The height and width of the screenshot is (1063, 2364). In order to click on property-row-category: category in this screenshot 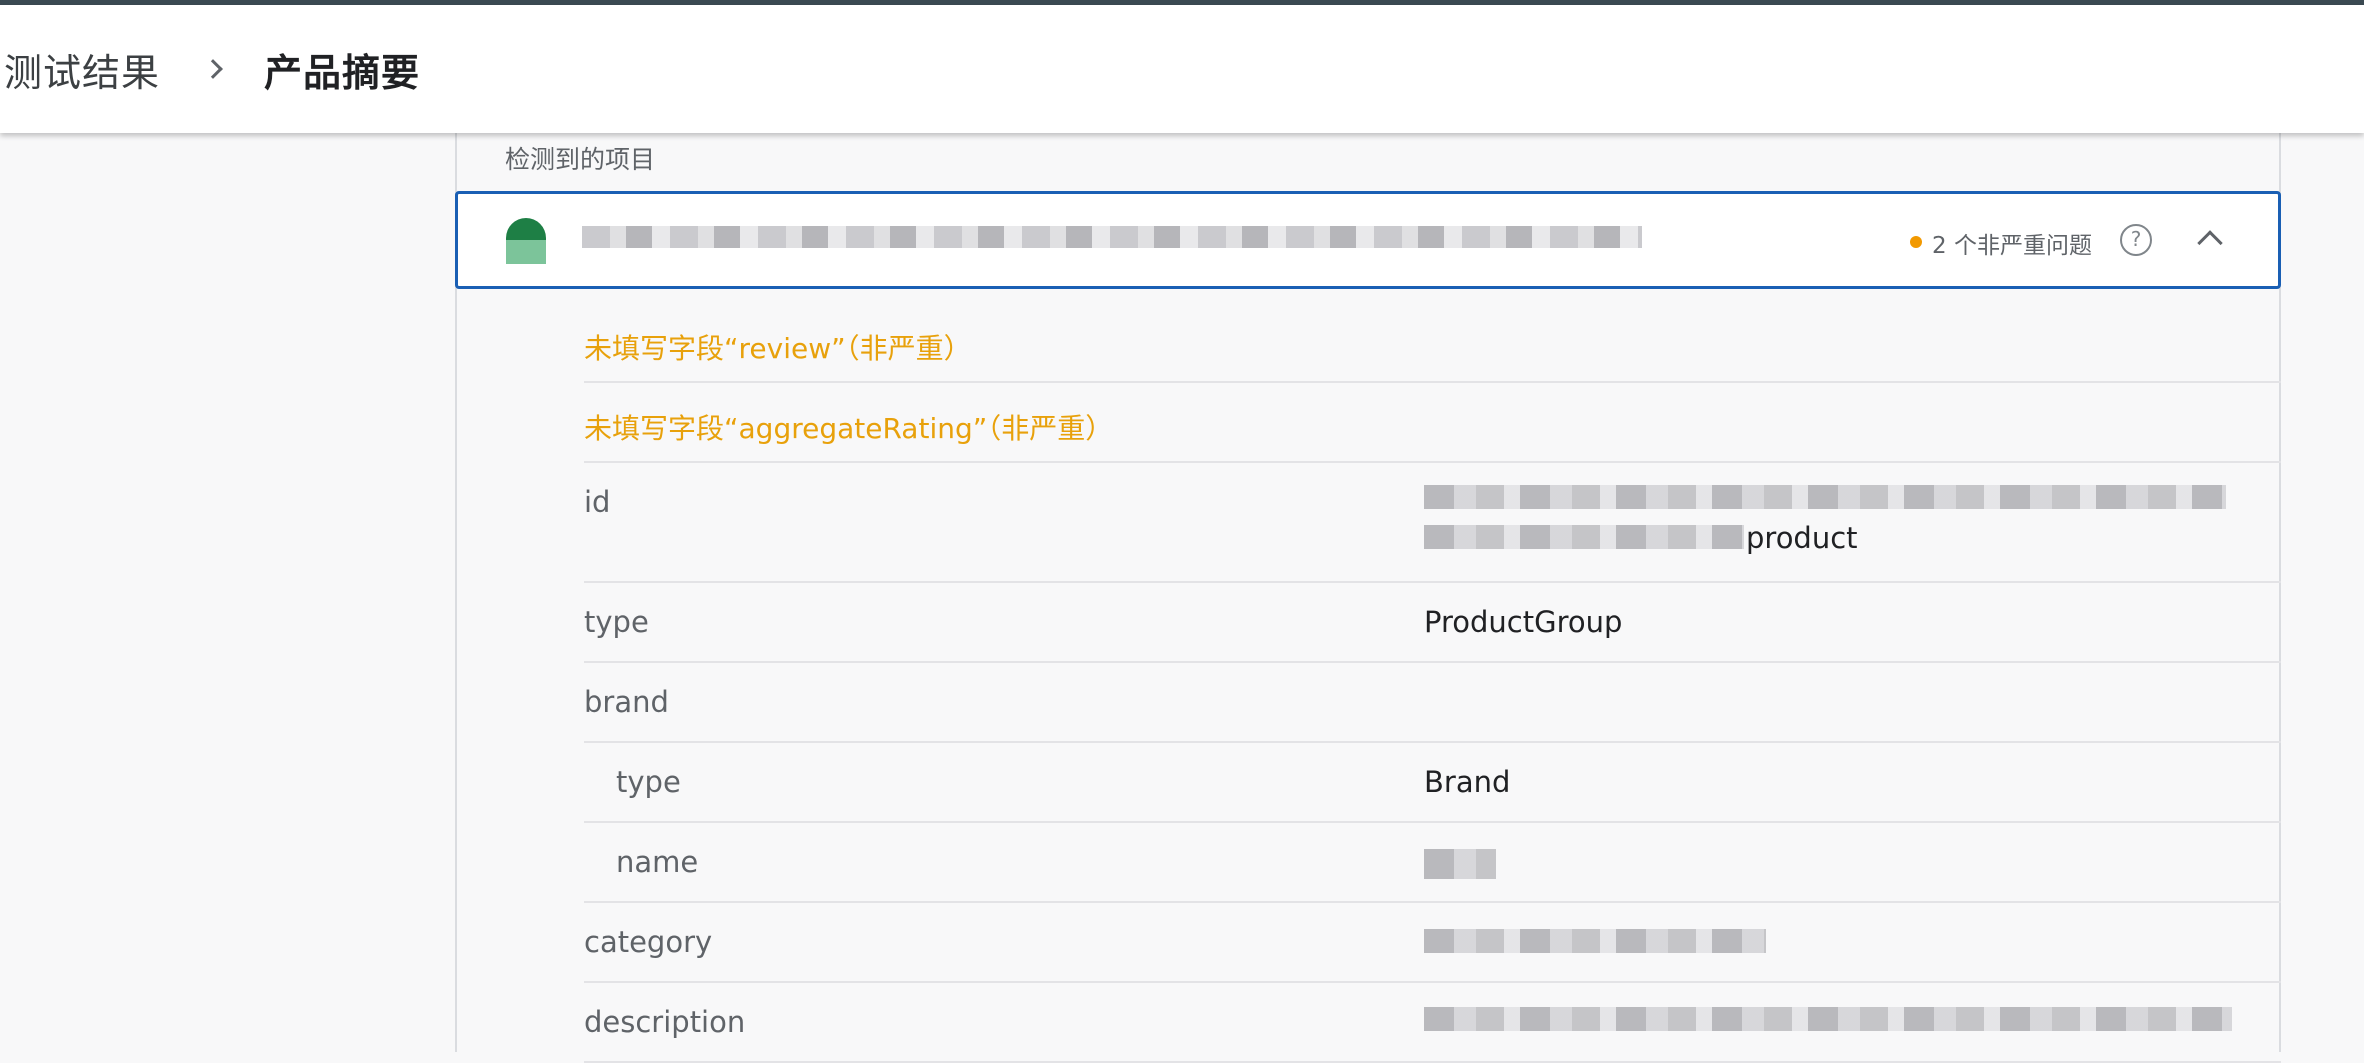, I will do `click(1432, 943)`.